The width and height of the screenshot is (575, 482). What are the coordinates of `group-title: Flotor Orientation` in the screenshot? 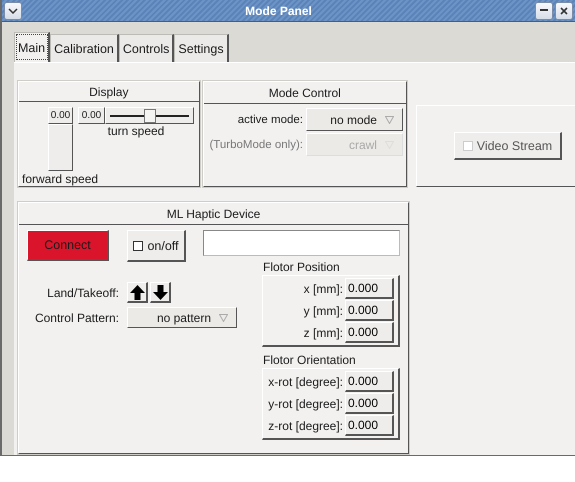 It's located at (310, 360).